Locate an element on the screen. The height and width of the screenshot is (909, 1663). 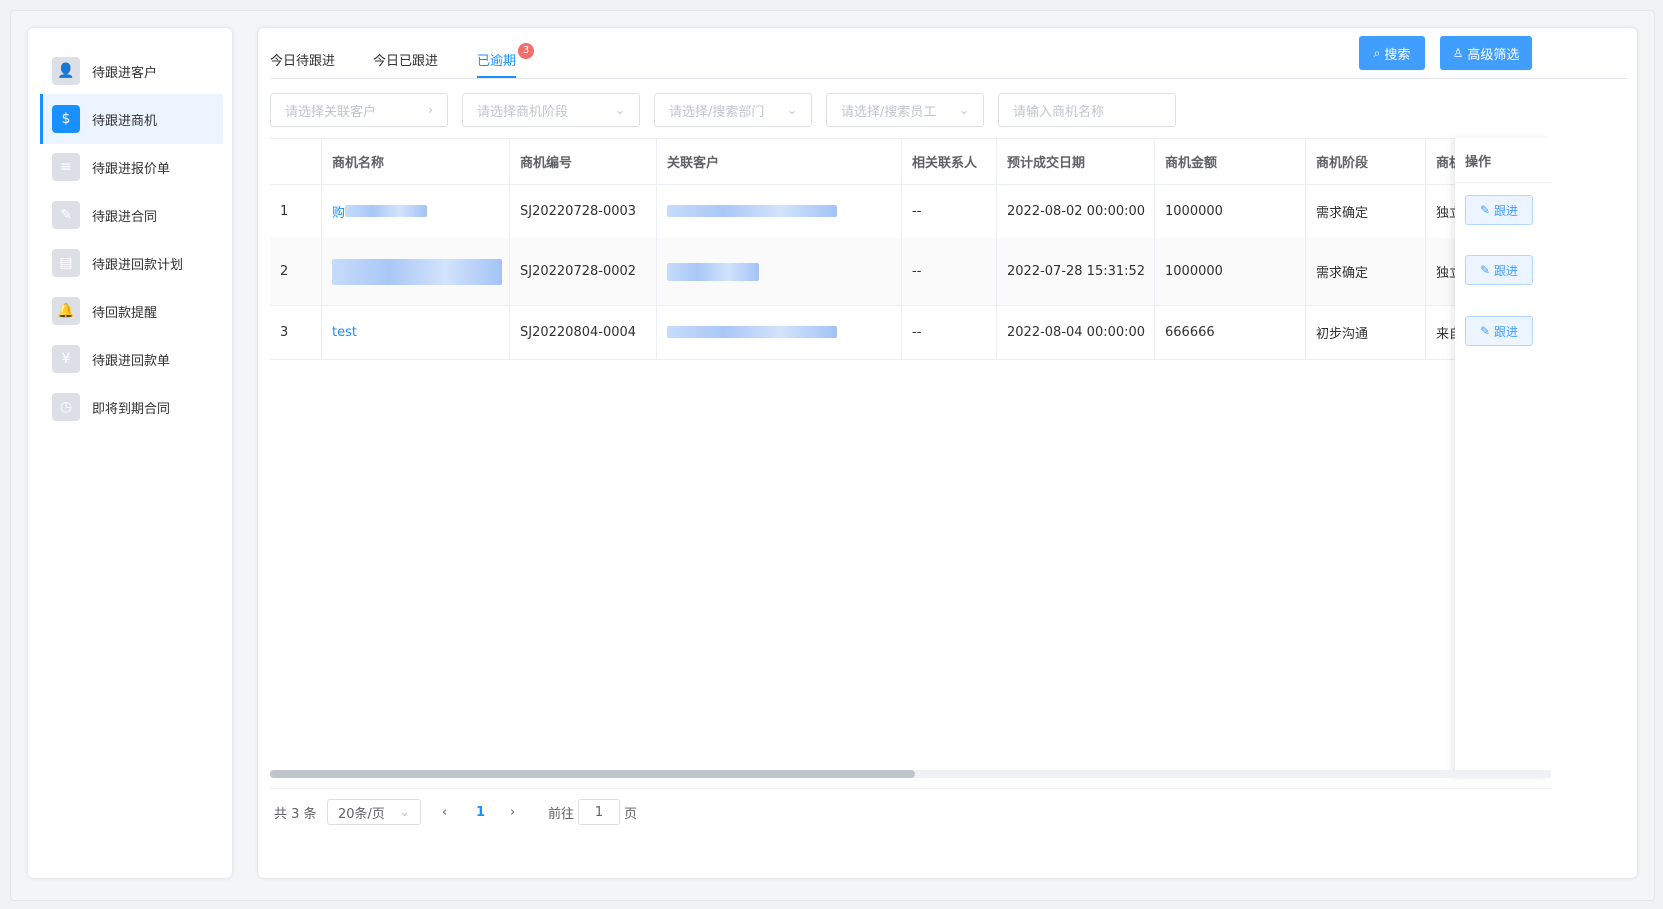
page-size-select: 20条/页 ⌄ is located at coordinates (374, 812).